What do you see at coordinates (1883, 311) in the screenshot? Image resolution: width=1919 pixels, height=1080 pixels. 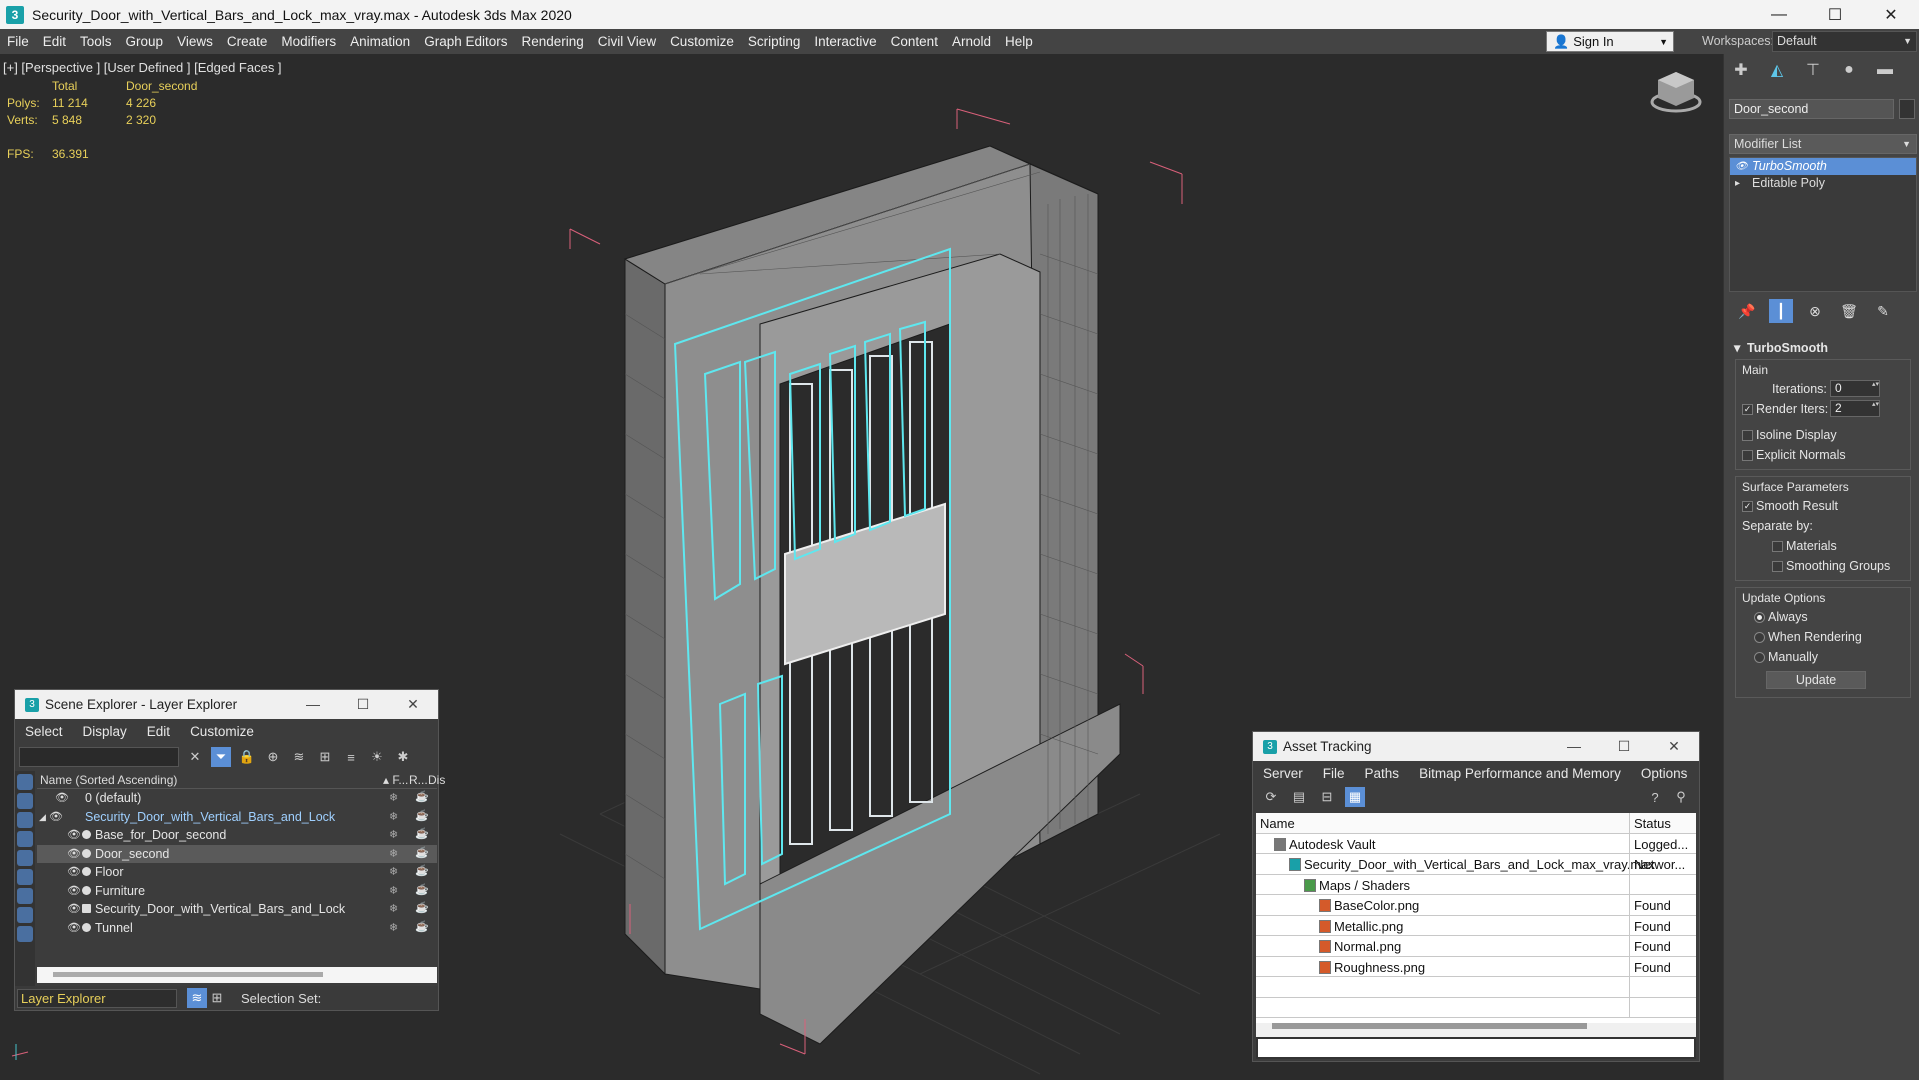 I see `configure-modifier-sets-icon: ✎` at bounding box center [1883, 311].